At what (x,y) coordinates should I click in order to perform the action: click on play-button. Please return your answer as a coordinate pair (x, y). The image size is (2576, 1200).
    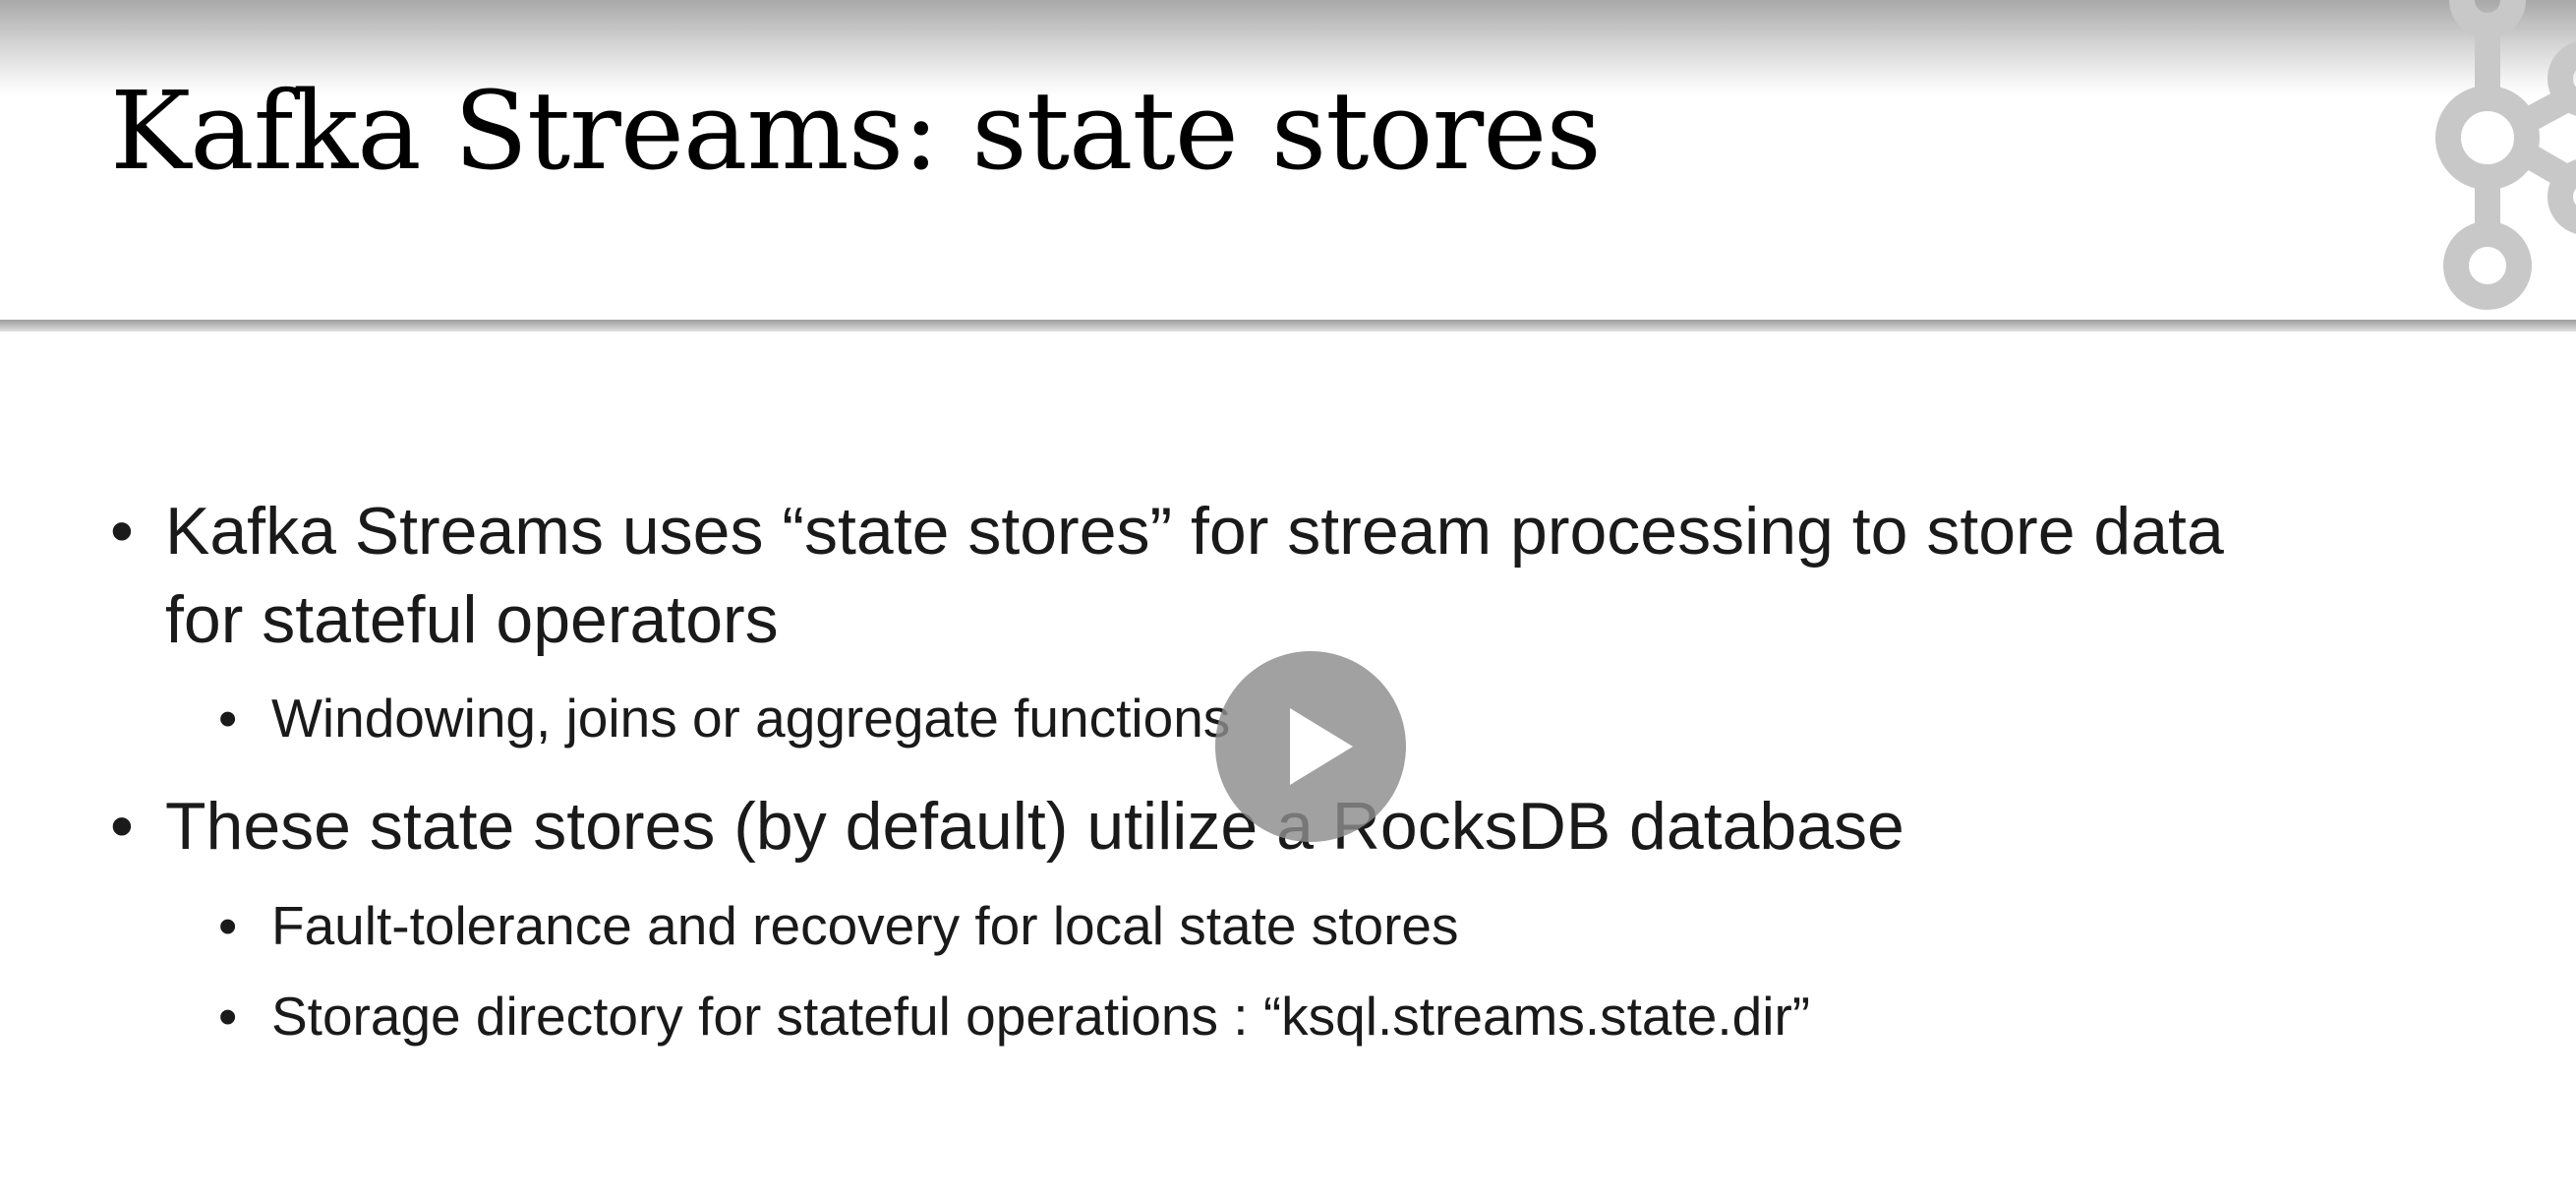
    Looking at the image, I should click on (1310, 746).